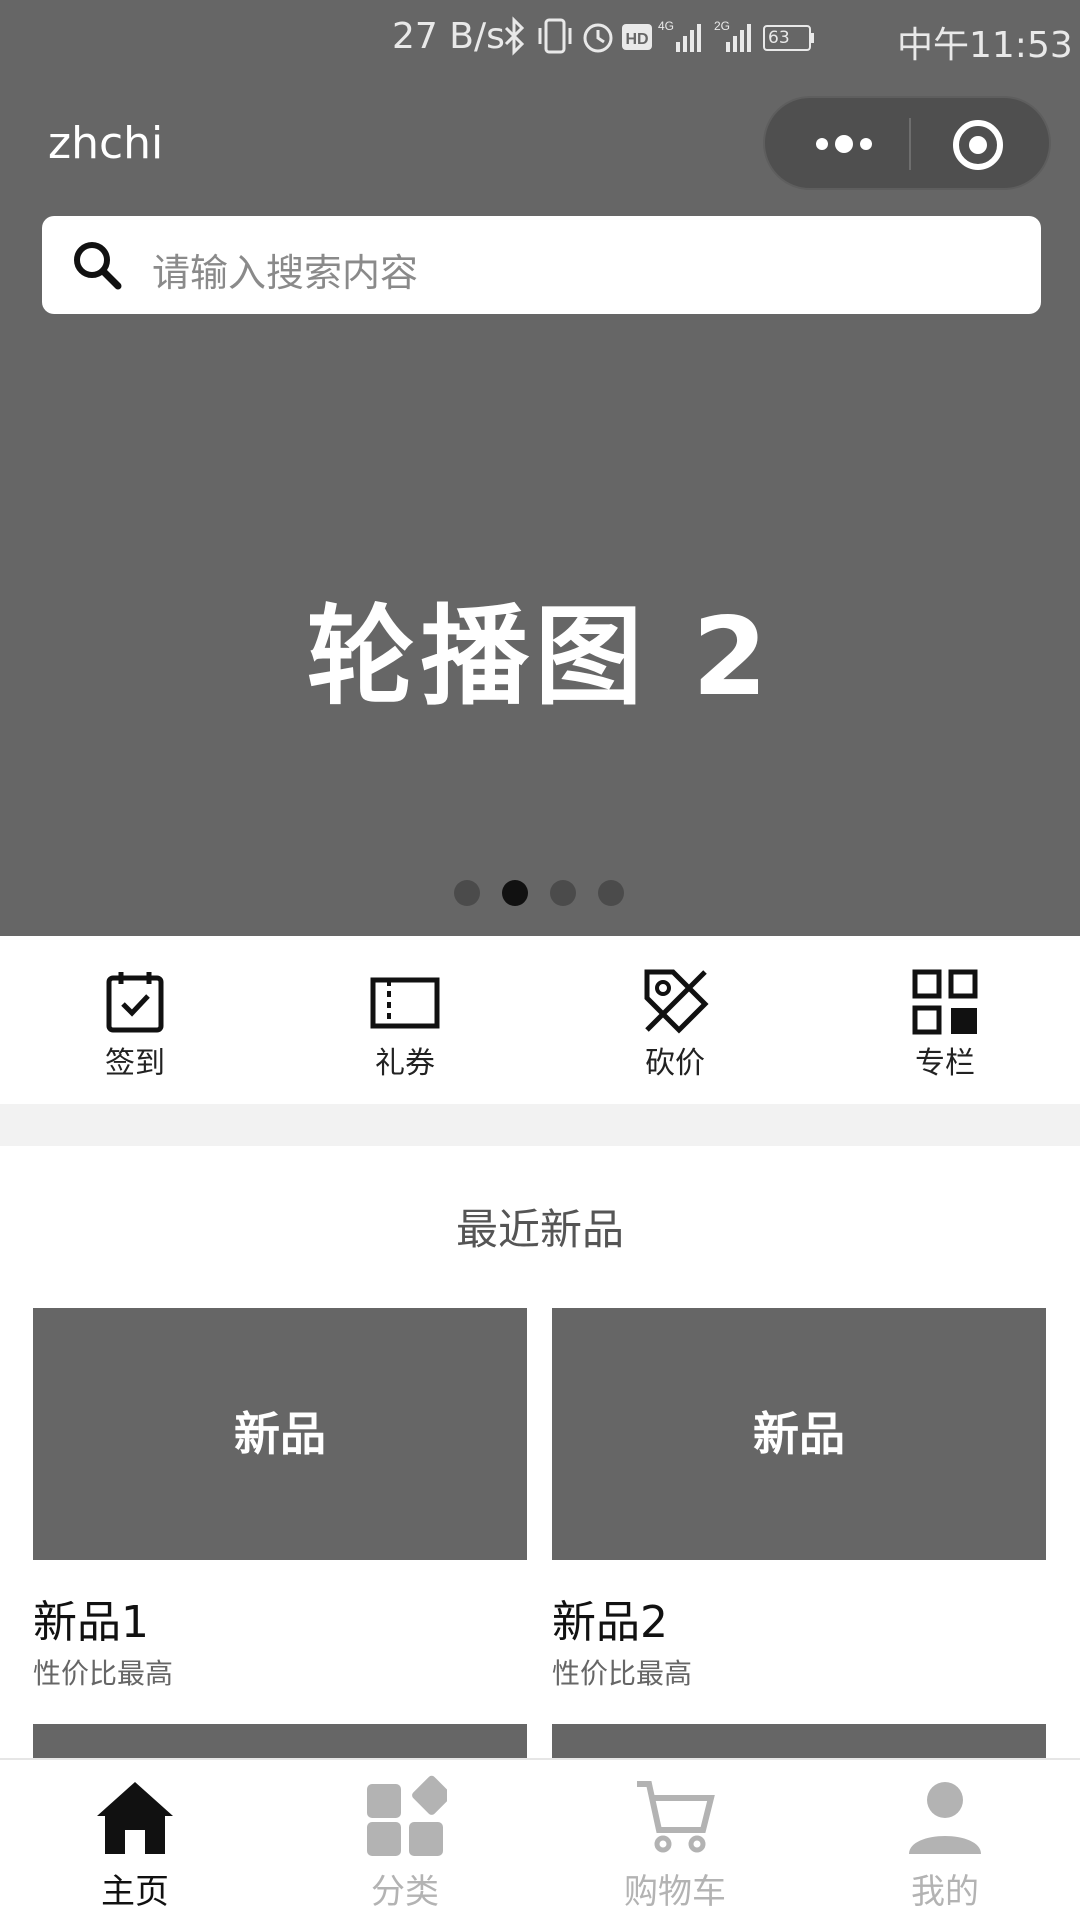 The width and height of the screenshot is (1080, 1920). Describe the element at coordinates (135, 1063) in the screenshot. I see `quick-menu-label: 签到` at that location.